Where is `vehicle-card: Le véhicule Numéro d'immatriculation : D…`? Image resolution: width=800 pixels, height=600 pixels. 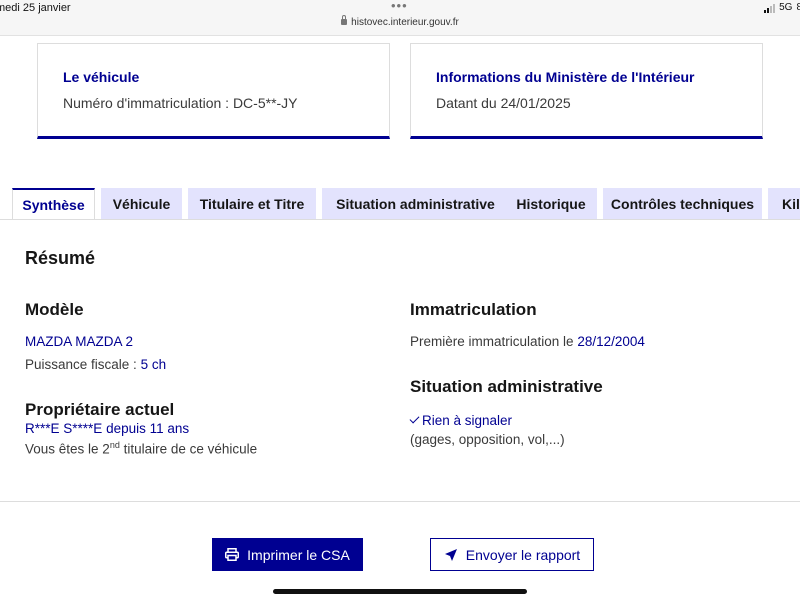 vehicle-card: Le véhicule Numéro d'immatriculation : D… is located at coordinates (213, 91).